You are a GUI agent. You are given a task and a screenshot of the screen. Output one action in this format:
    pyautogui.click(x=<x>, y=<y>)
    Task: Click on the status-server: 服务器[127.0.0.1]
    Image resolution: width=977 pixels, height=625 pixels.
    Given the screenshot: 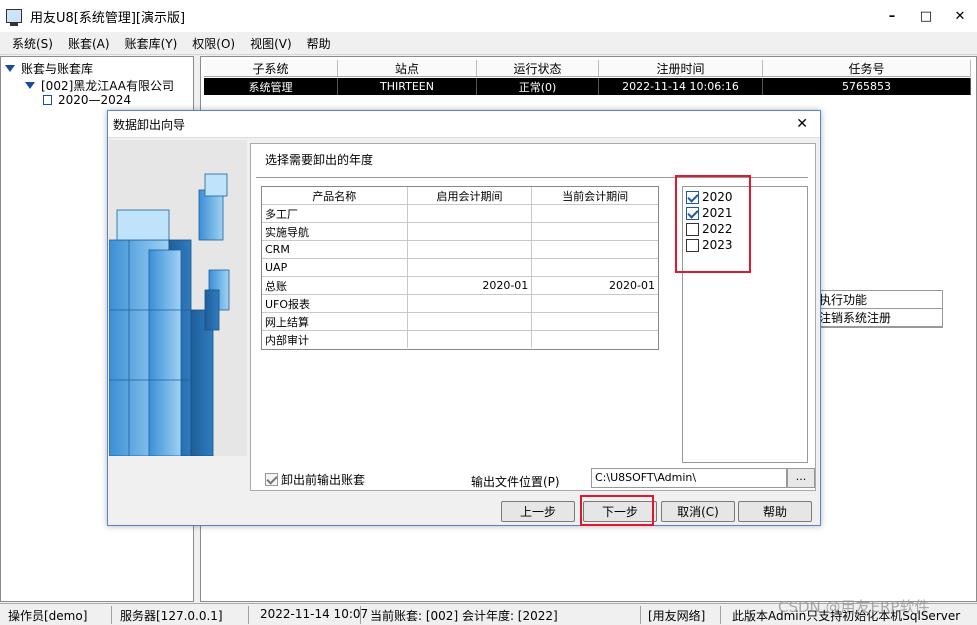 What is the action you would take?
    pyautogui.click(x=171, y=616)
    